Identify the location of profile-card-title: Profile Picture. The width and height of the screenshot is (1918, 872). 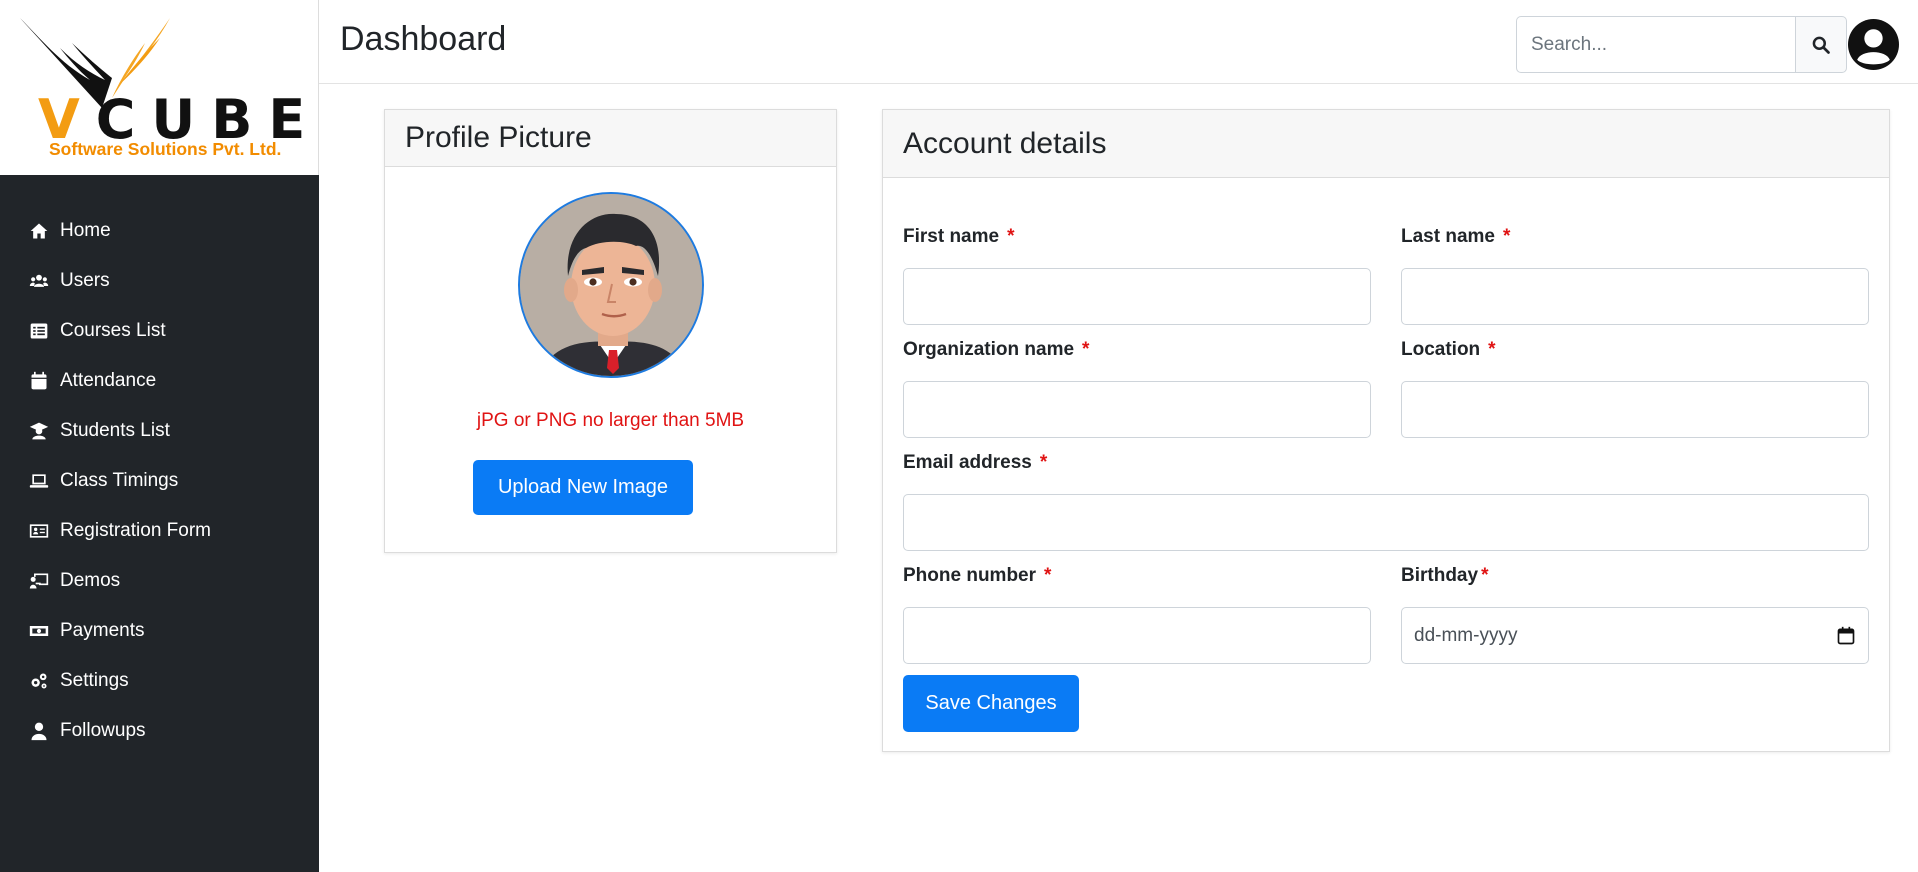
(610, 138).